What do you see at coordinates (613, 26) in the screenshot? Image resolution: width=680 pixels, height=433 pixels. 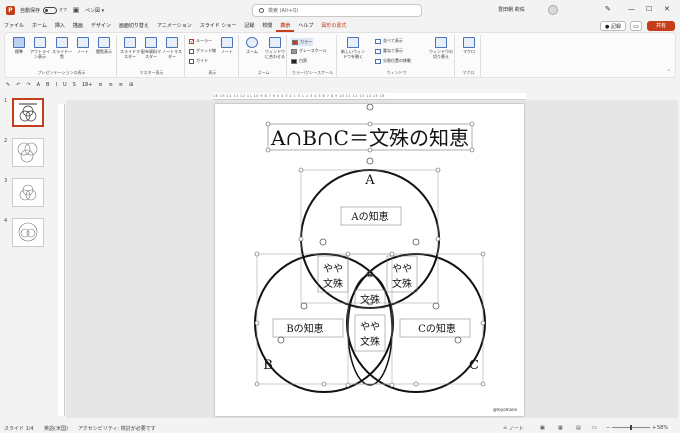 I see `record-button: ● 記録` at bounding box center [613, 26].